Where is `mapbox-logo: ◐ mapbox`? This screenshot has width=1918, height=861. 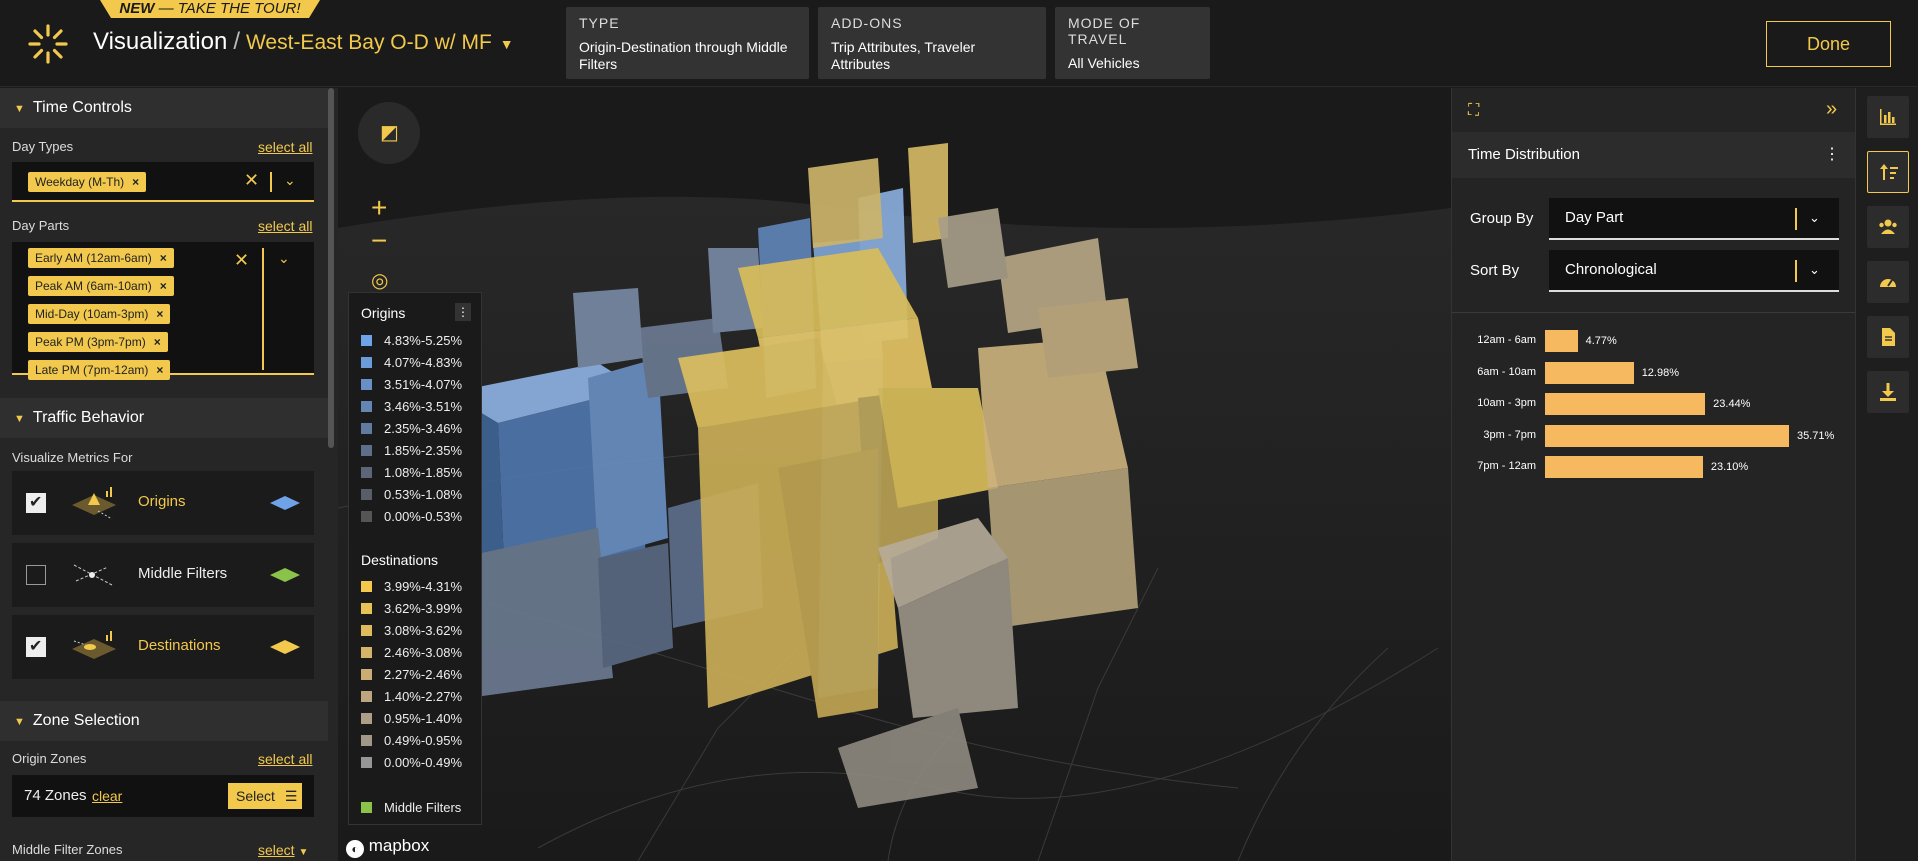
mapbox-logo: ◐ mapbox is located at coordinates (387, 847).